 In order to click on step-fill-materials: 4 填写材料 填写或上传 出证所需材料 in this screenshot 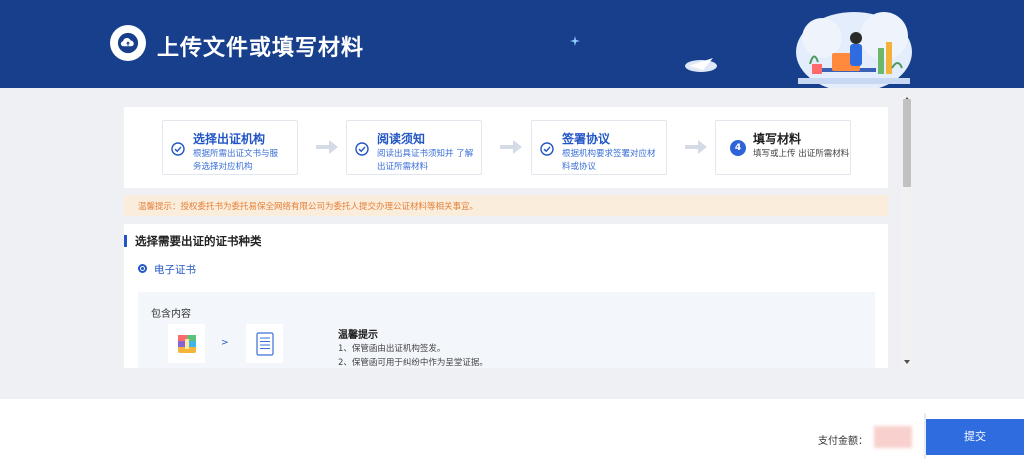, I will do `click(783, 147)`.